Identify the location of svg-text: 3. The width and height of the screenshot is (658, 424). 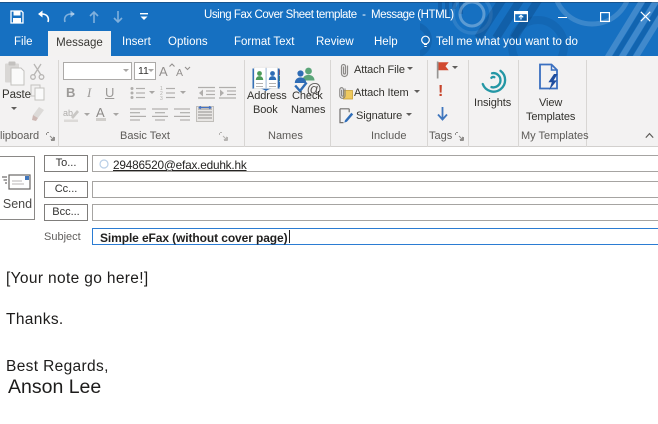
(161, 98).